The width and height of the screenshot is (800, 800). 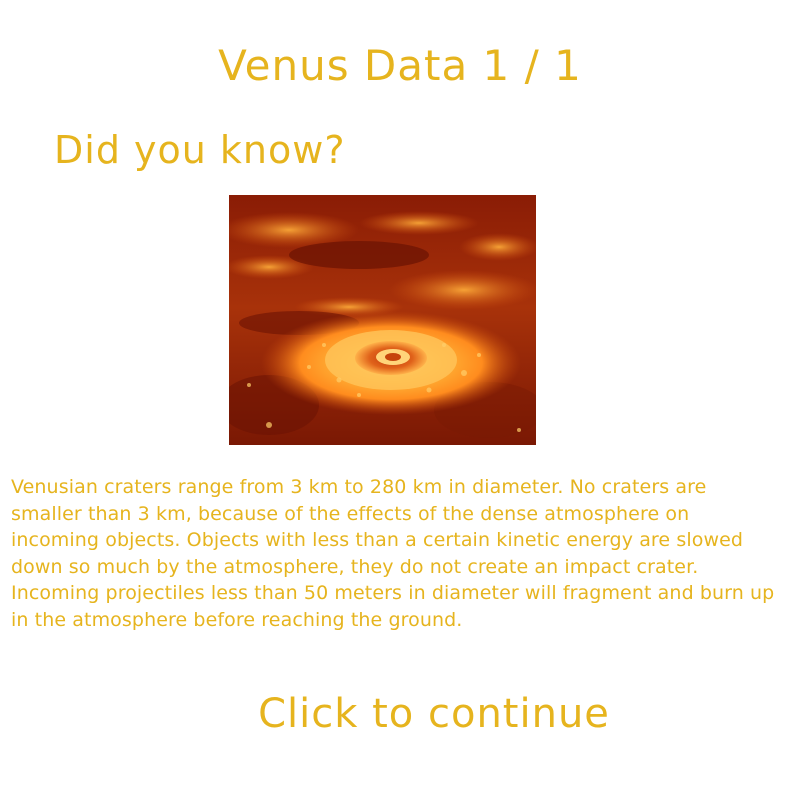 I want to click on did-you-know-heading: Did you know?, so click(x=200, y=150).